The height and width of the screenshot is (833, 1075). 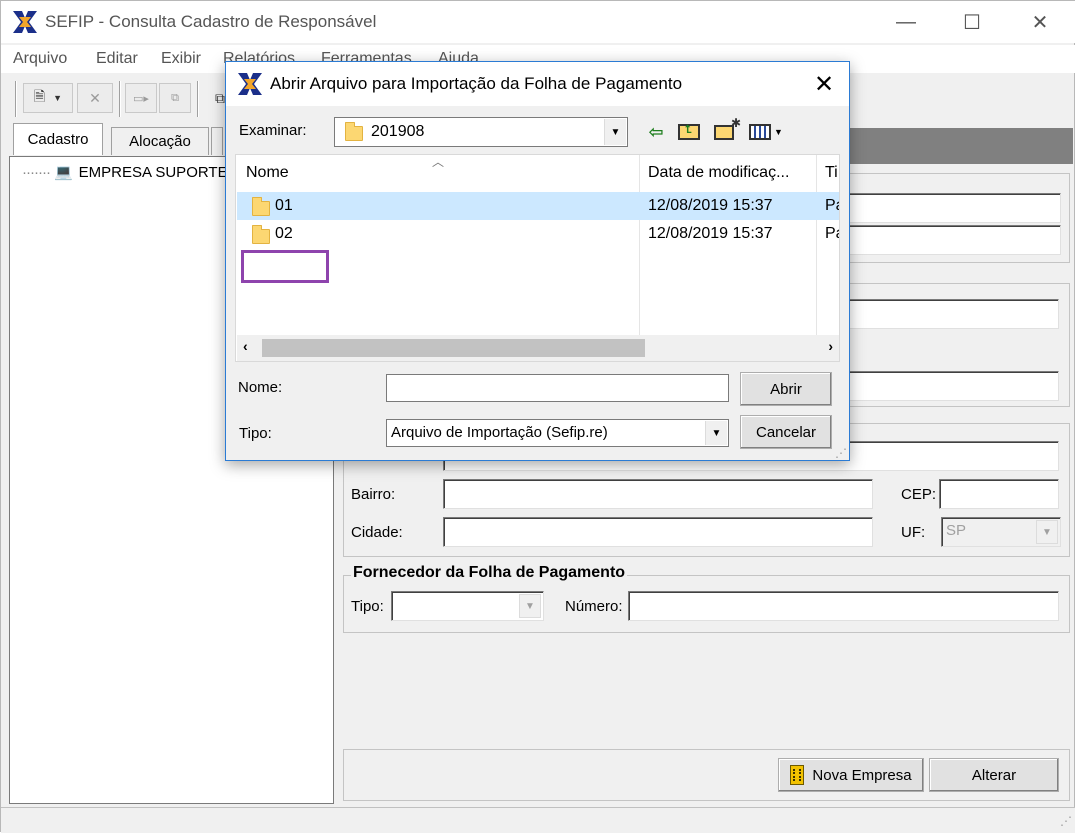 What do you see at coordinates (841, 453) in the screenshot?
I see `resize-grip-icon: ⋰` at bounding box center [841, 453].